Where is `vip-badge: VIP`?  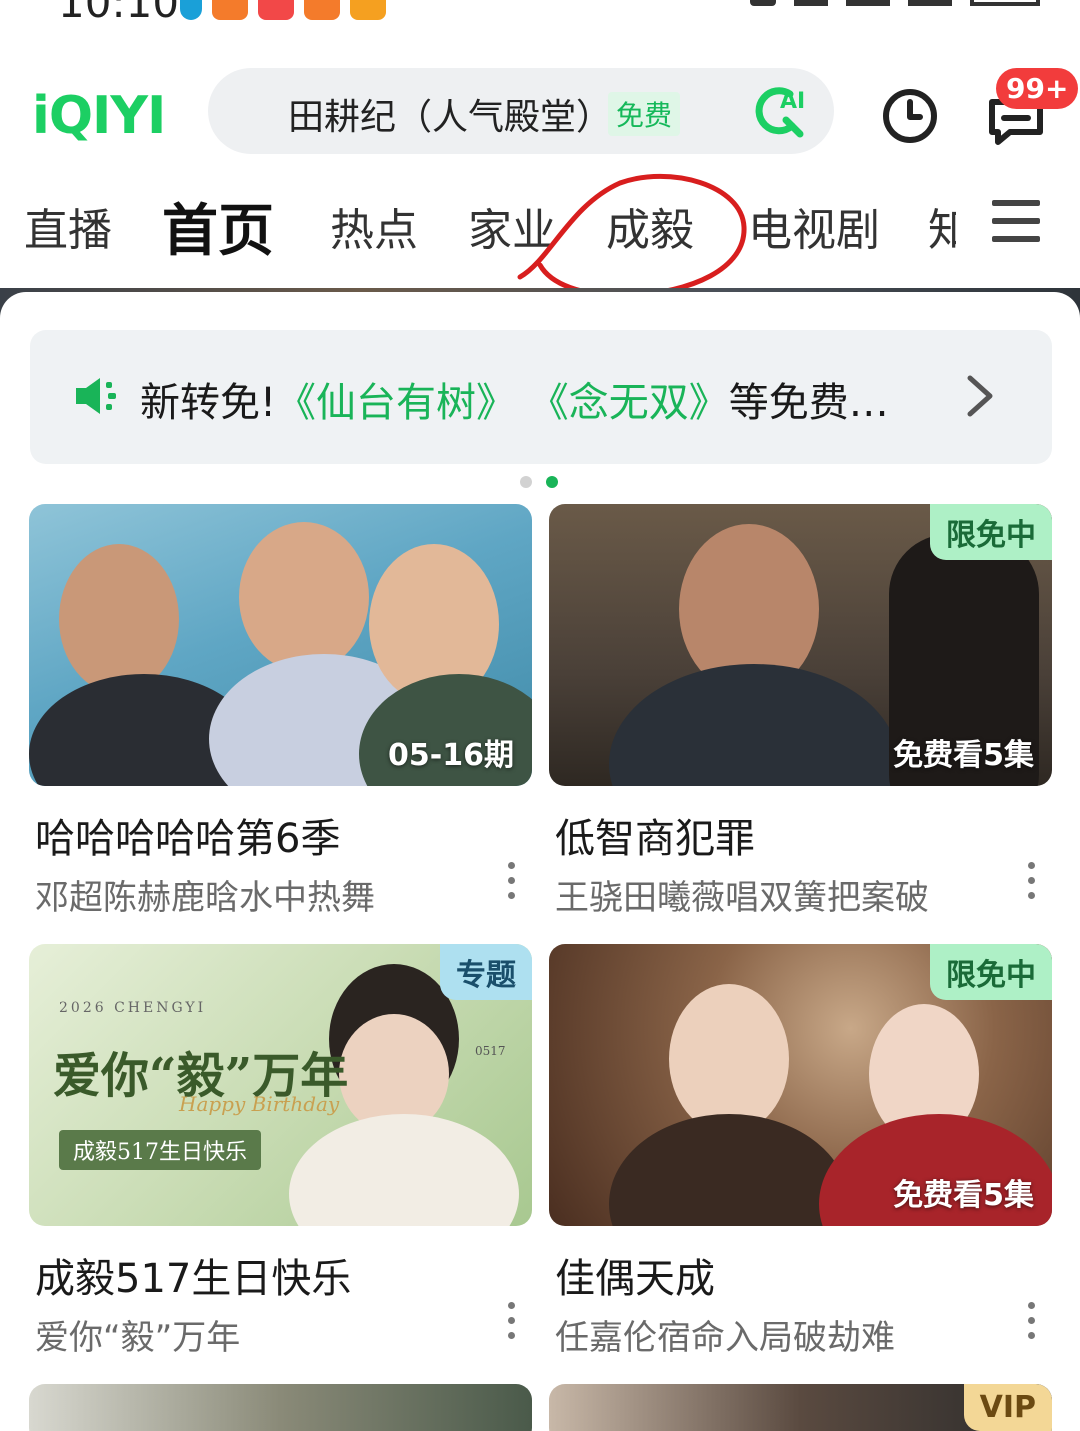 vip-badge: VIP is located at coordinates (1007, 1407).